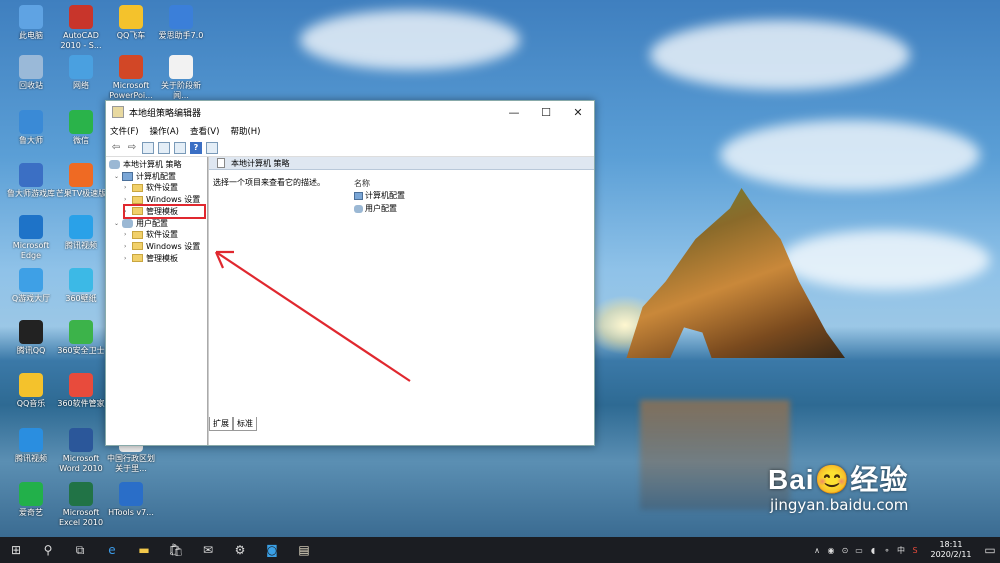 Image resolution: width=1000 pixels, height=563 pixels. Describe the element at coordinates (951, 554) in the screenshot. I see `clock-date: 2020/2/11` at that location.